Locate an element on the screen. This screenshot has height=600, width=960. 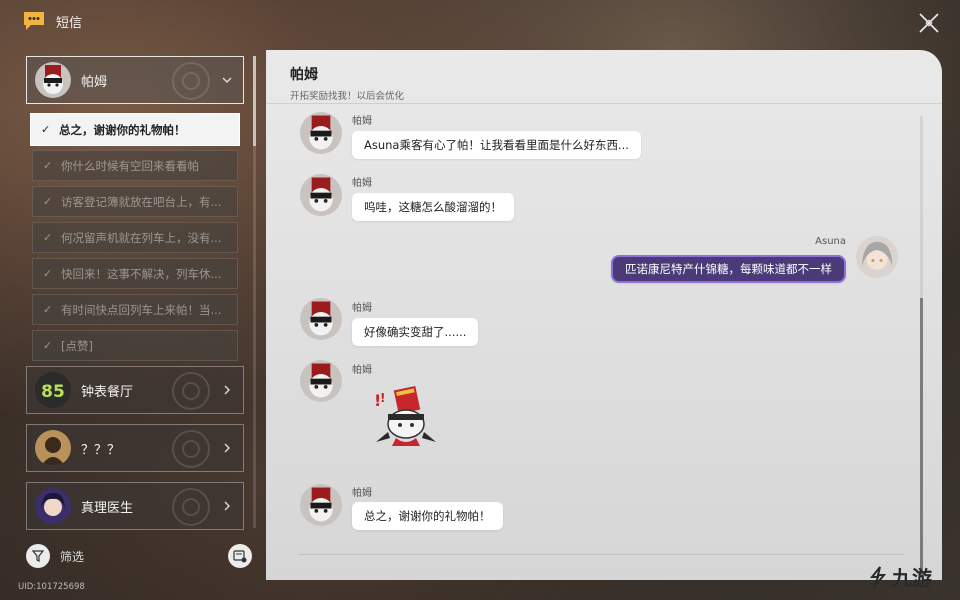
filter-label: 筛选 is located at coordinates (72, 556).